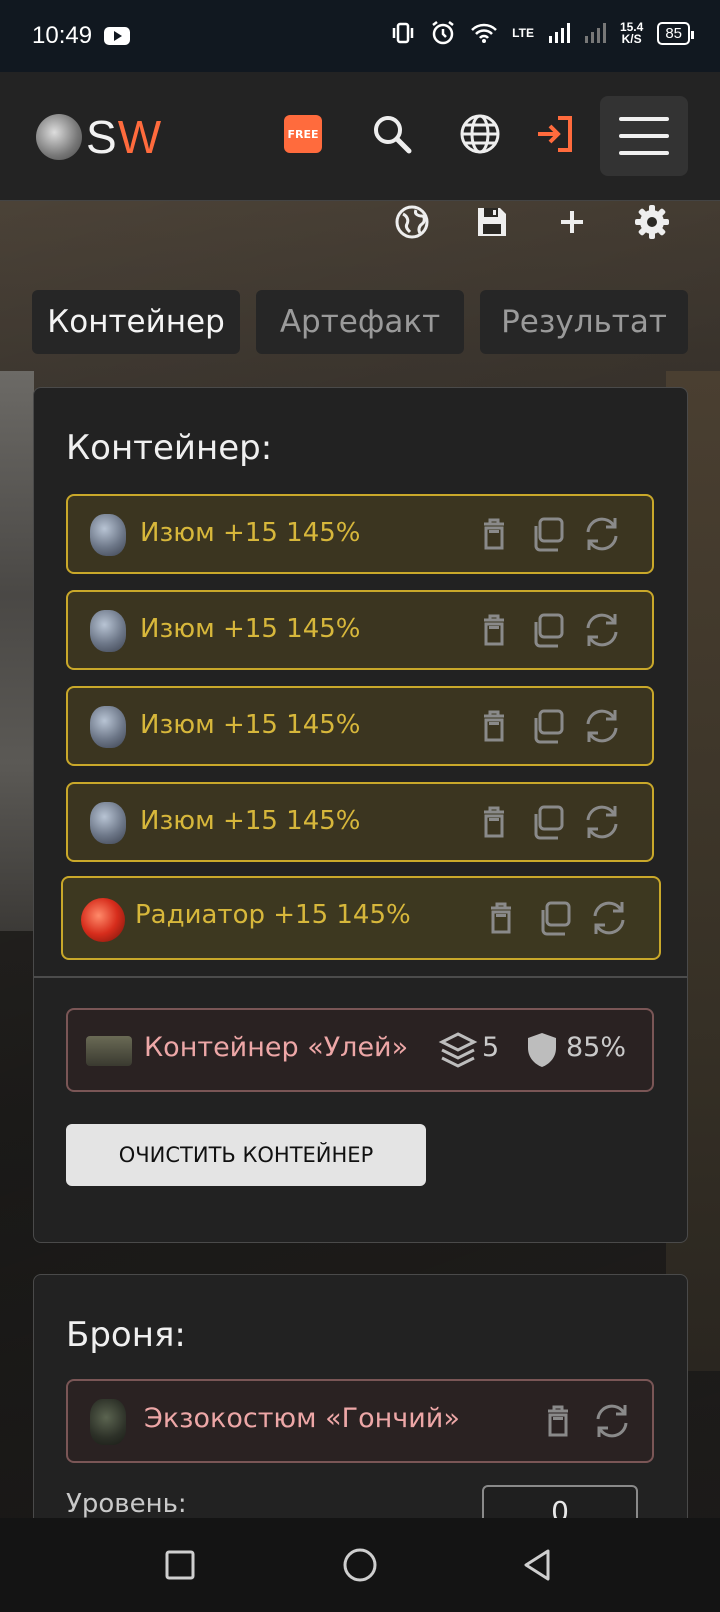  I want to click on site-header: SW FREE, so click(360, 136).